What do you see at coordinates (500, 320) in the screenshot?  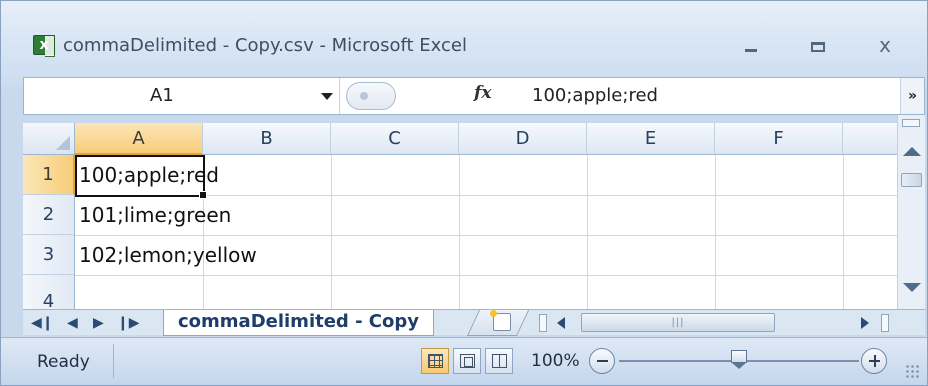 I see `insert-sheet-icon` at bounding box center [500, 320].